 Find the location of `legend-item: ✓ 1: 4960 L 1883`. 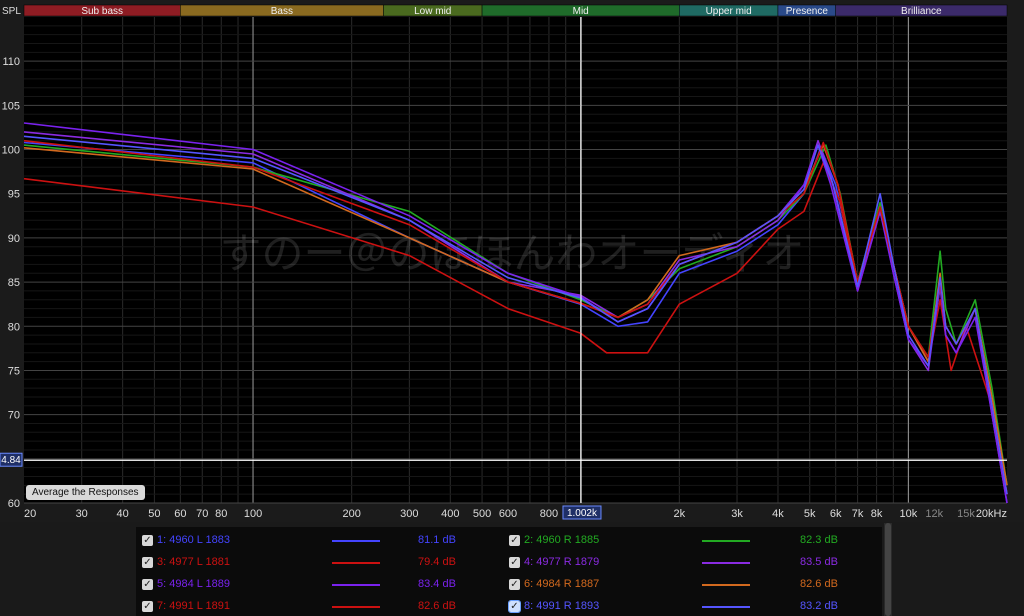

legend-item: ✓ 1: 4960 L 1883 is located at coordinates (186, 540).